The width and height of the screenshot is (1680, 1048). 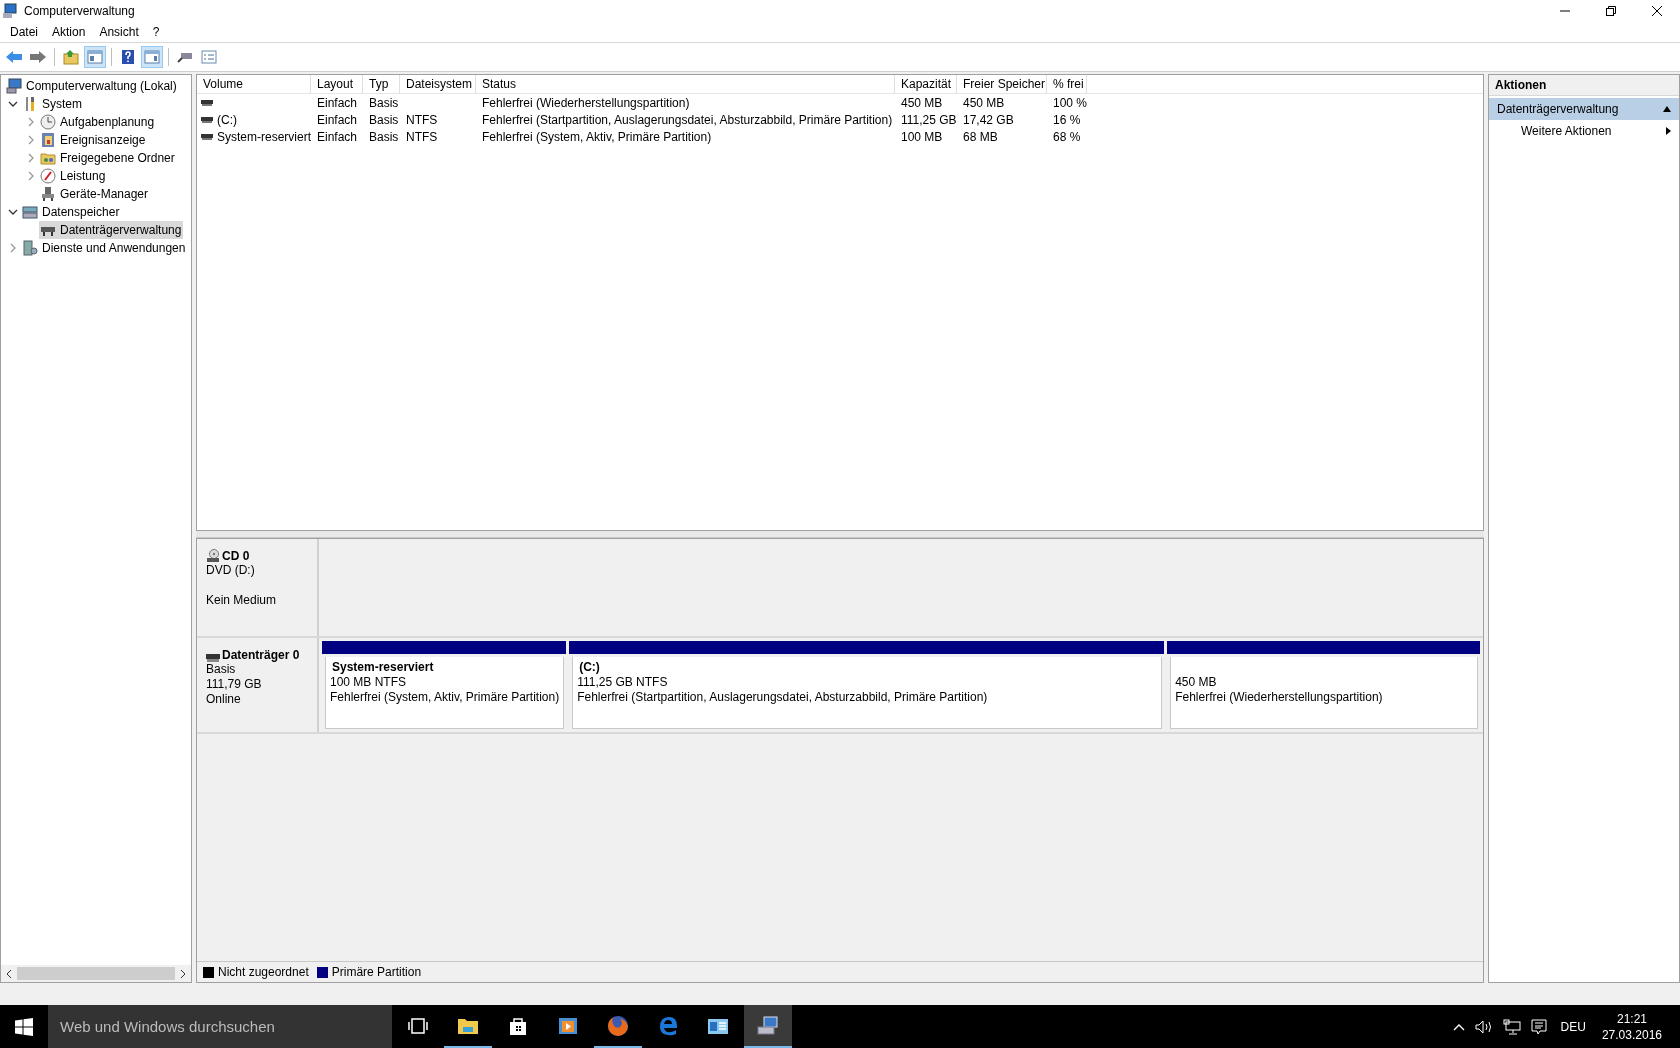 I want to click on partition-name: System-reserviert, so click(x=383, y=667).